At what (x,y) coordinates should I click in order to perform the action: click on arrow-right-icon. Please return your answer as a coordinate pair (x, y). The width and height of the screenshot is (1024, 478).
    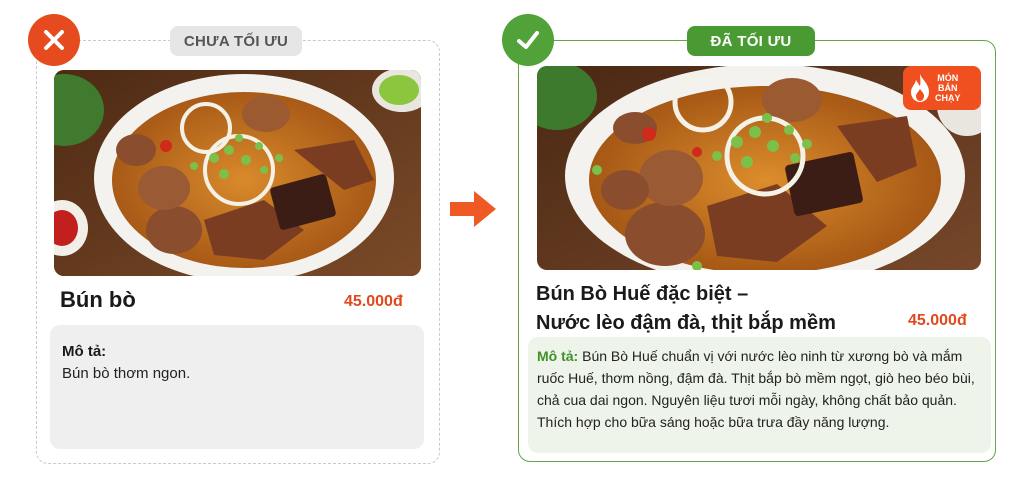
    Looking at the image, I should click on (473, 209).